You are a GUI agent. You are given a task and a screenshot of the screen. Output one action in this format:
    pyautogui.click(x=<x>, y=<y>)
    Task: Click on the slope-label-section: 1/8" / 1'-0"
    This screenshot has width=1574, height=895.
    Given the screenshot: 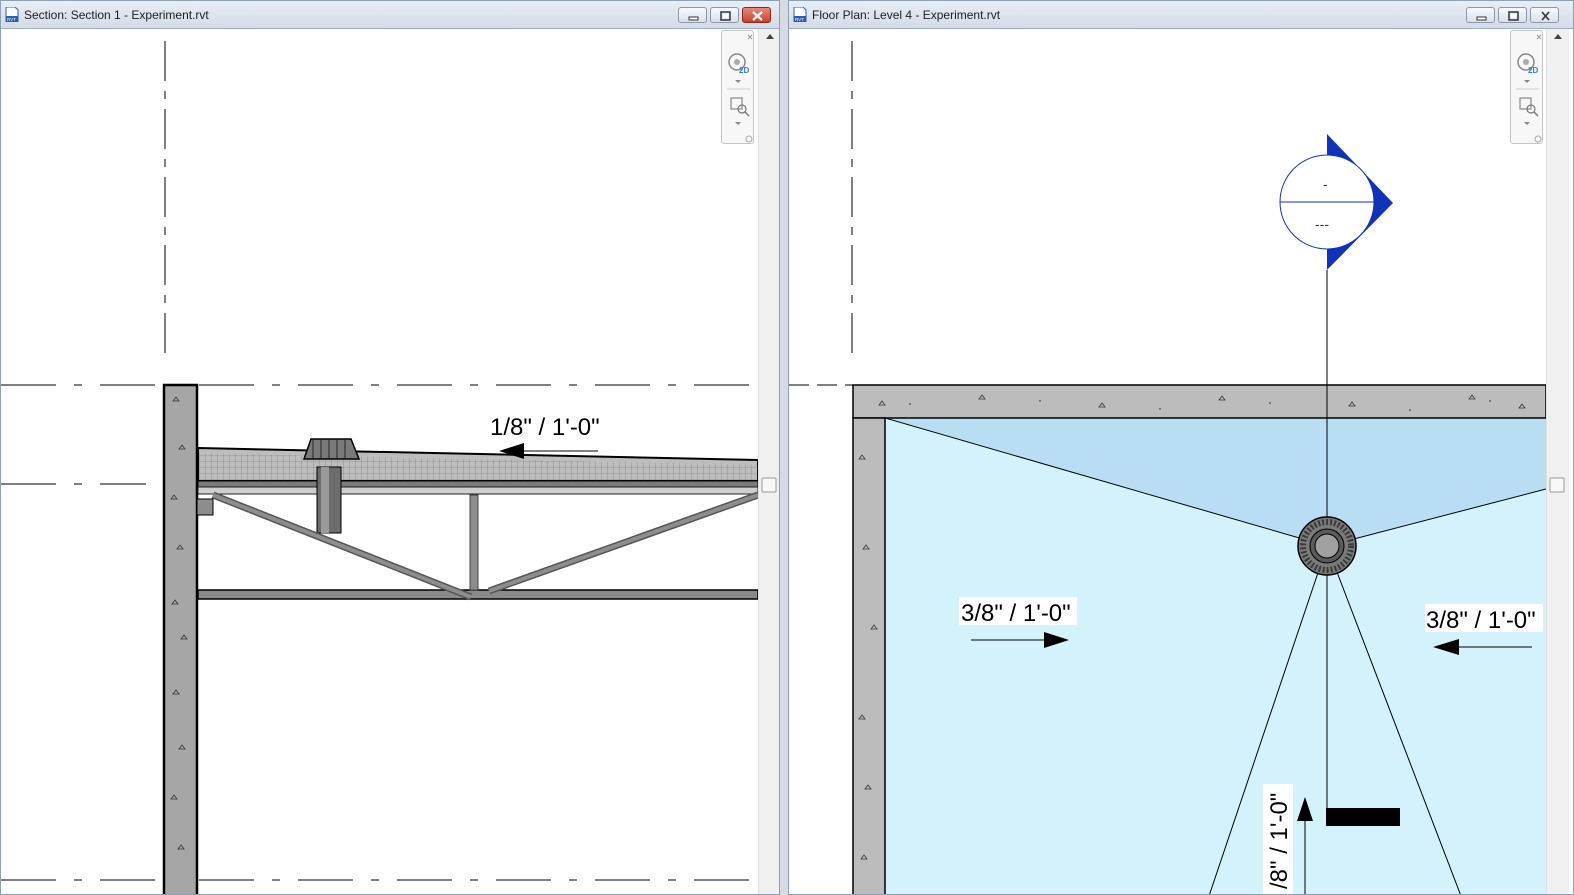 What is the action you would take?
    pyautogui.click(x=545, y=427)
    